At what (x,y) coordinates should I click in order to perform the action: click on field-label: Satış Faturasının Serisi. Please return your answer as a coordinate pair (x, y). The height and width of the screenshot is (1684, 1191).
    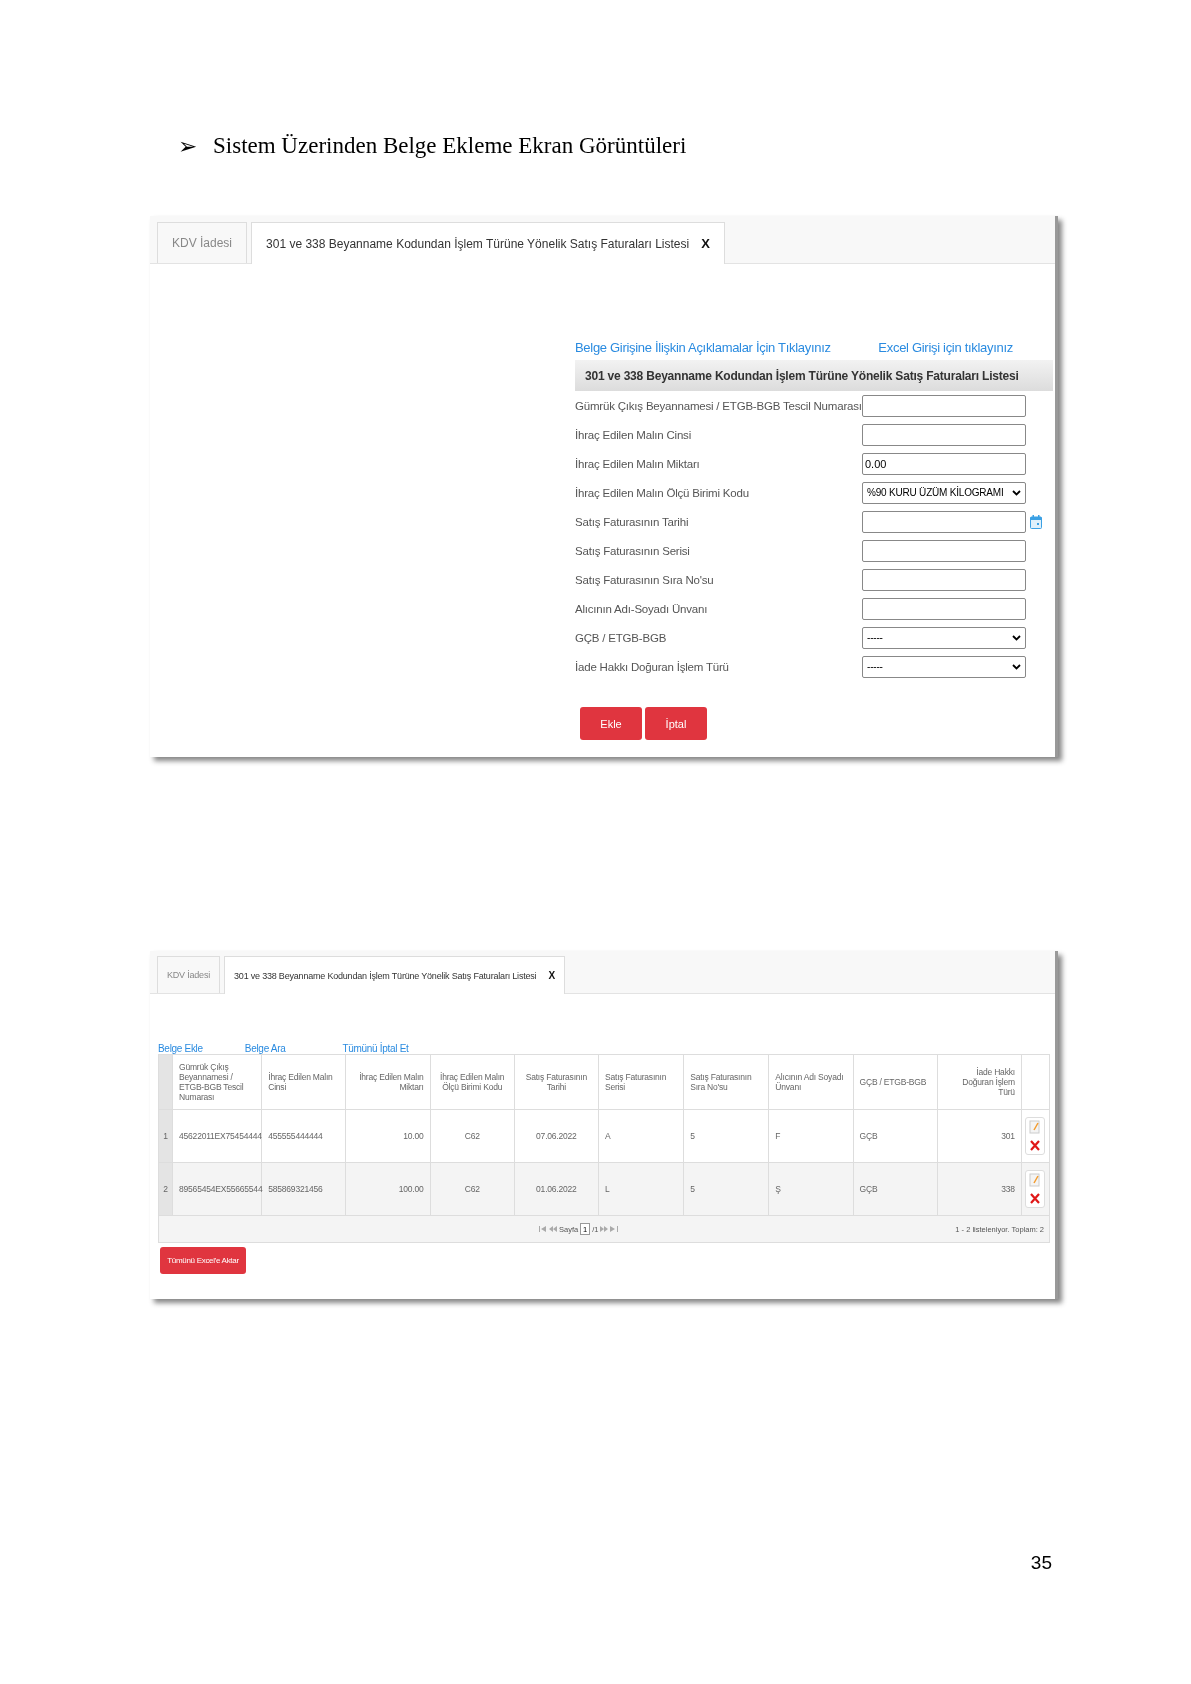
    Looking at the image, I should click on (633, 550).